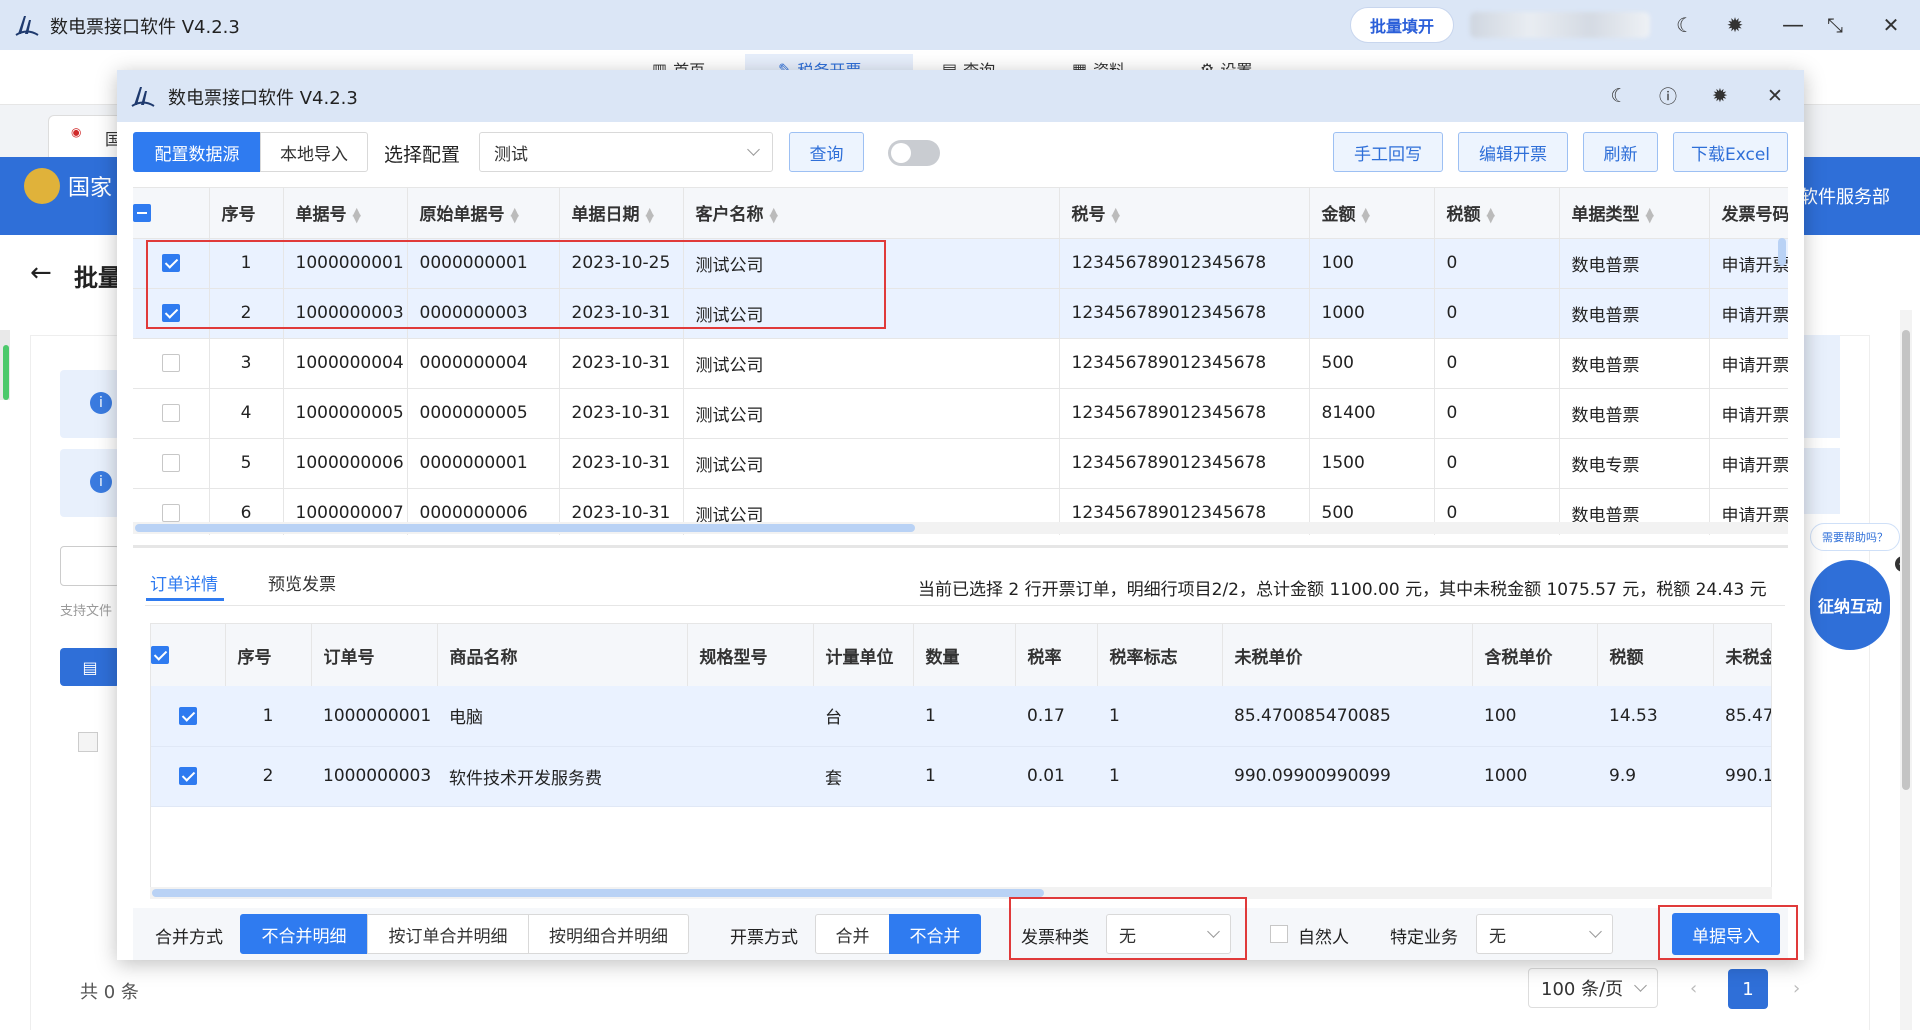 Image resolution: width=1920 pixels, height=1030 pixels. What do you see at coordinates (1742, 776) in the screenshot?
I see `detail-amount-ex: 990.10` at bounding box center [1742, 776].